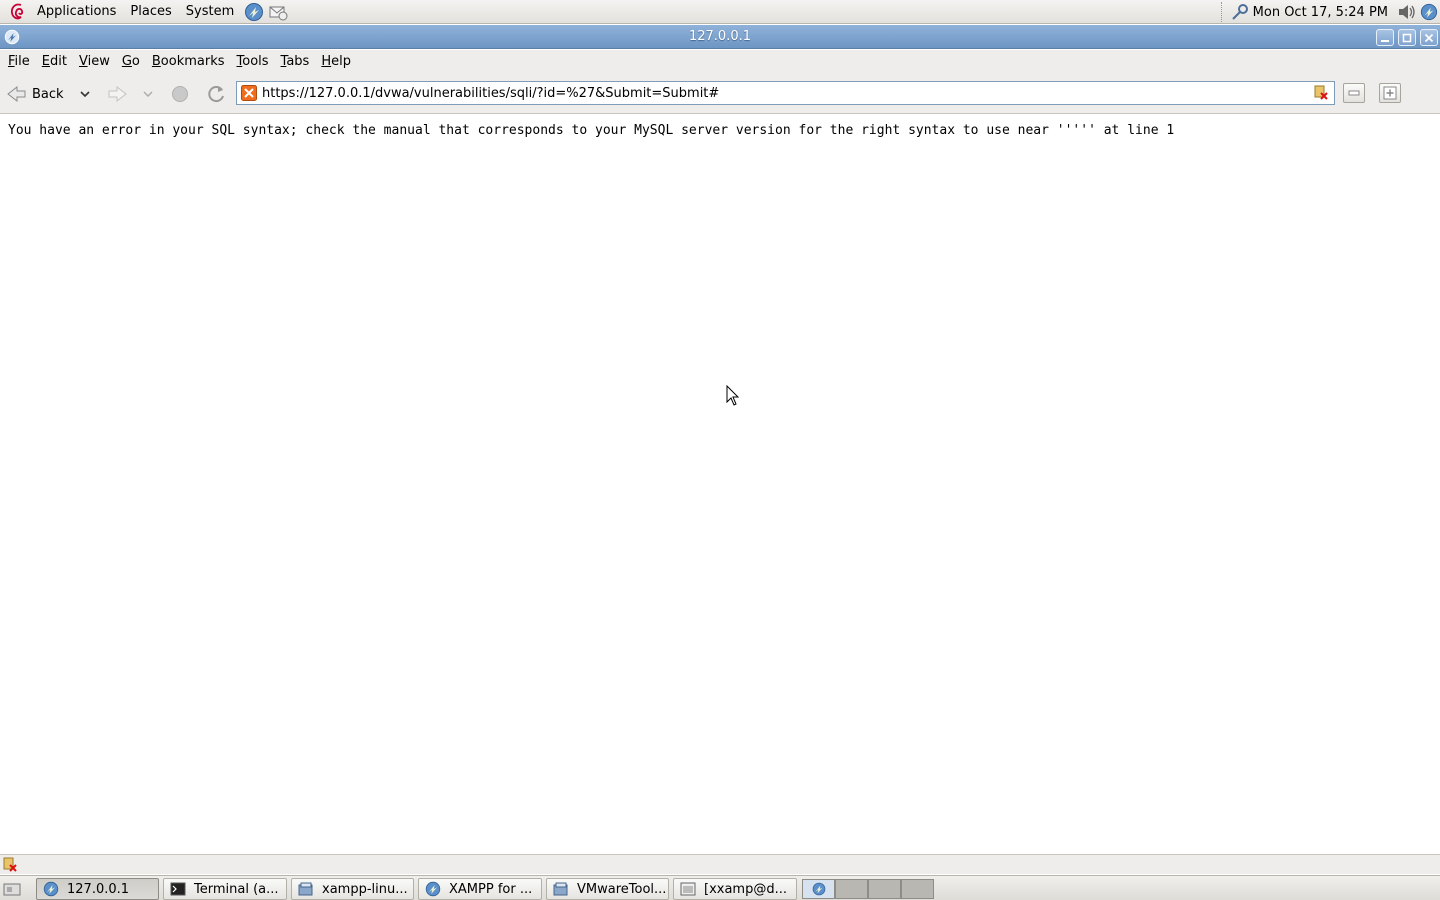  I want to click on stop-button, so click(180, 94).